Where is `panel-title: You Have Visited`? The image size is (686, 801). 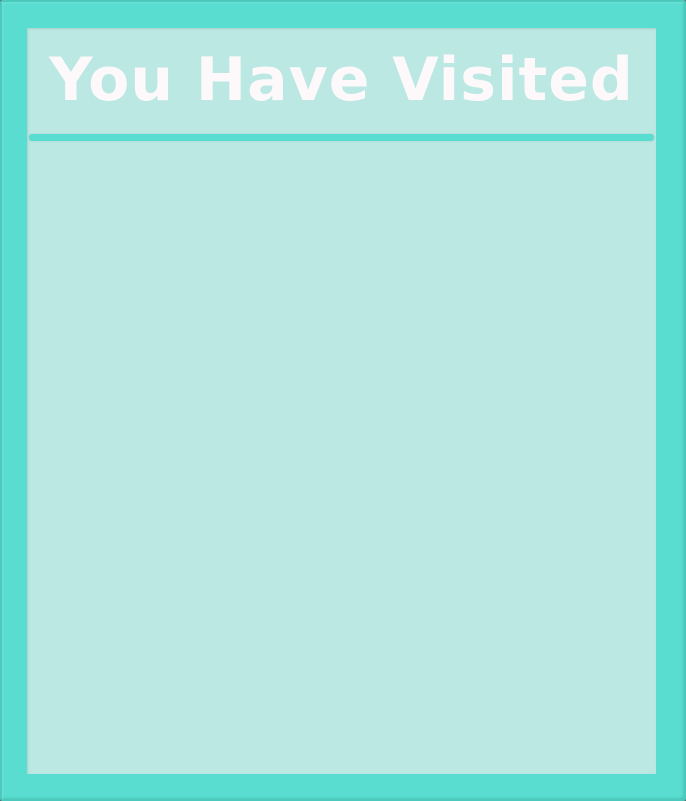 panel-title: You Have Visited is located at coordinates (341, 80).